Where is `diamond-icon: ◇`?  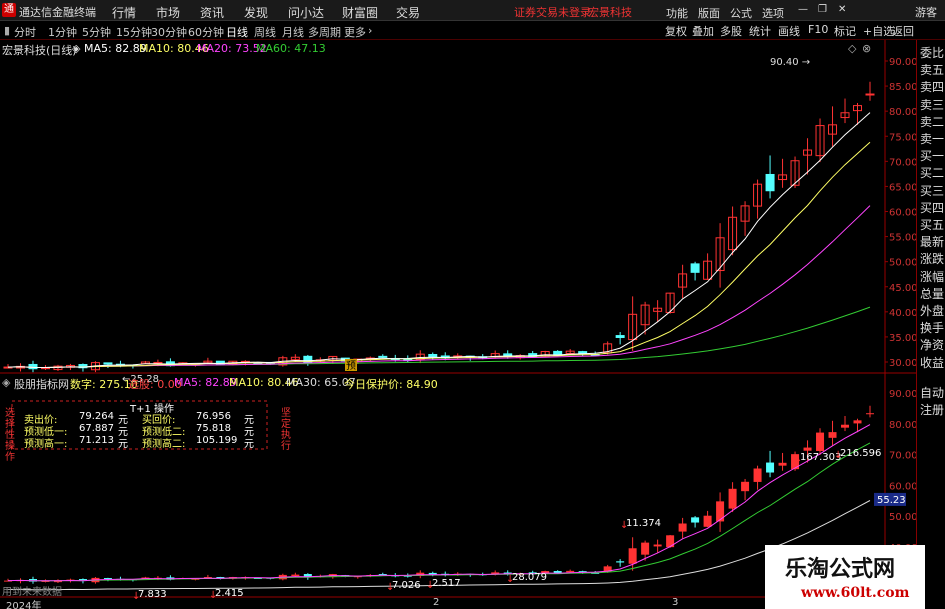 diamond-icon: ◇ is located at coordinates (852, 48).